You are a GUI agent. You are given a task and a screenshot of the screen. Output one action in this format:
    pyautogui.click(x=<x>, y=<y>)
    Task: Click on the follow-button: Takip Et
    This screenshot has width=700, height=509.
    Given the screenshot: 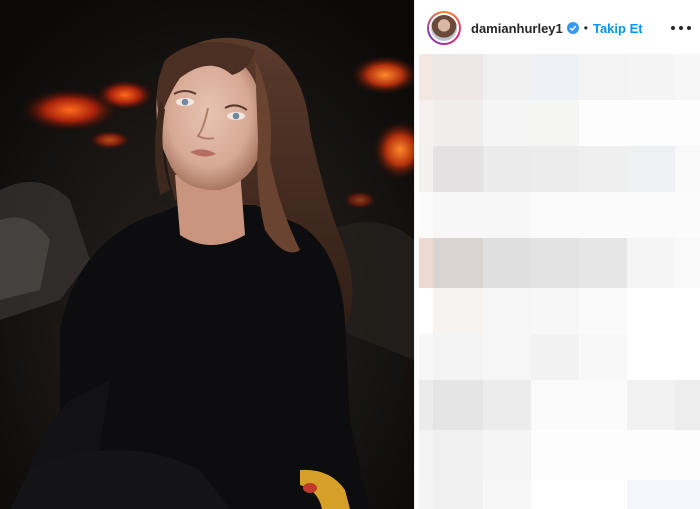 What is the action you would take?
    pyautogui.click(x=618, y=28)
    